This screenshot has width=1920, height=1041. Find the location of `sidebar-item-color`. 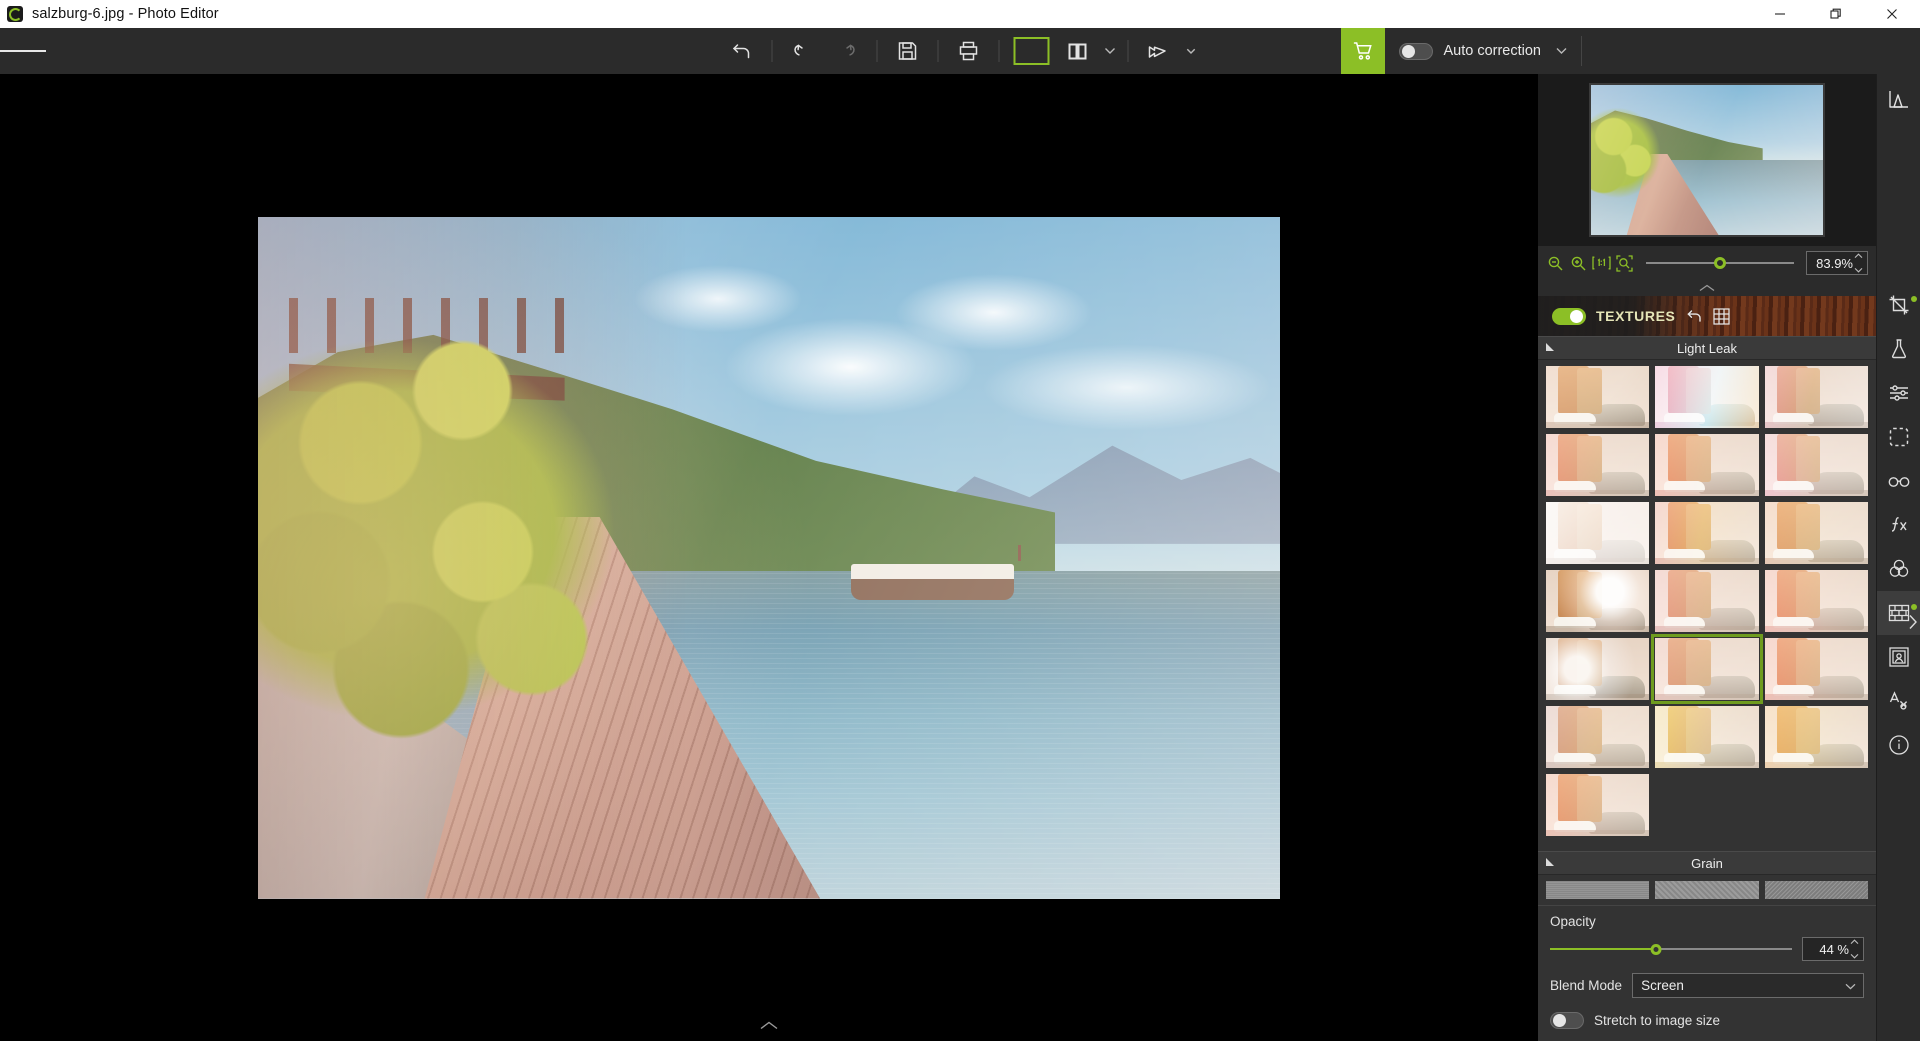

sidebar-item-color is located at coordinates (1898, 569).